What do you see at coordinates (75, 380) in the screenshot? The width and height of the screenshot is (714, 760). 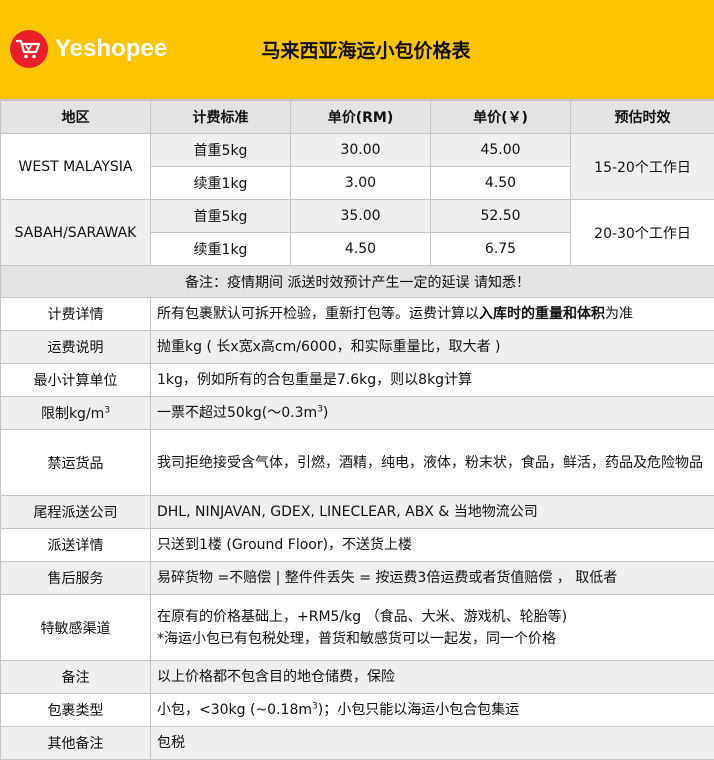 I see `detail-label: 最小计算单位` at bounding box center [75, 380].